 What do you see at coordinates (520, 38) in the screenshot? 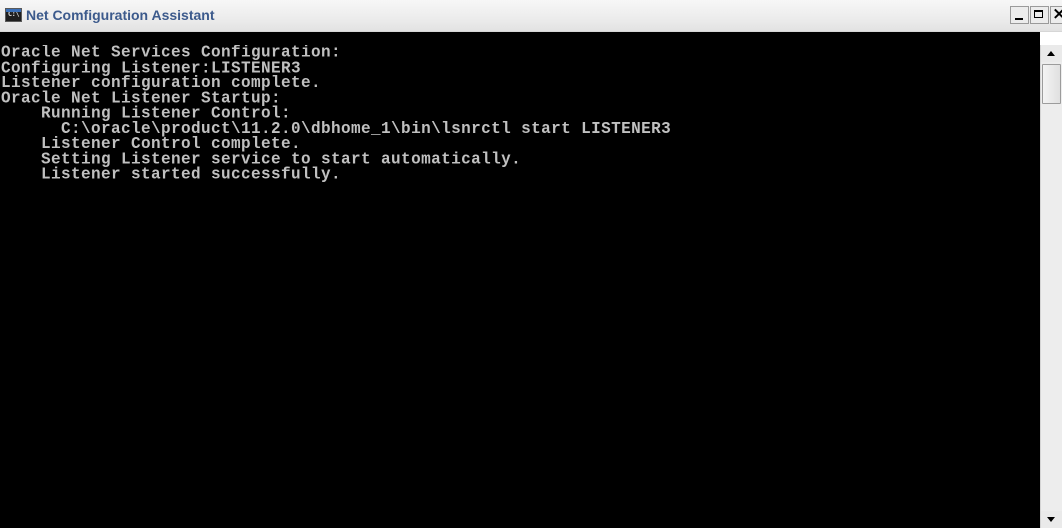
I see `console-top-padding` at bounding box center [520, 38].